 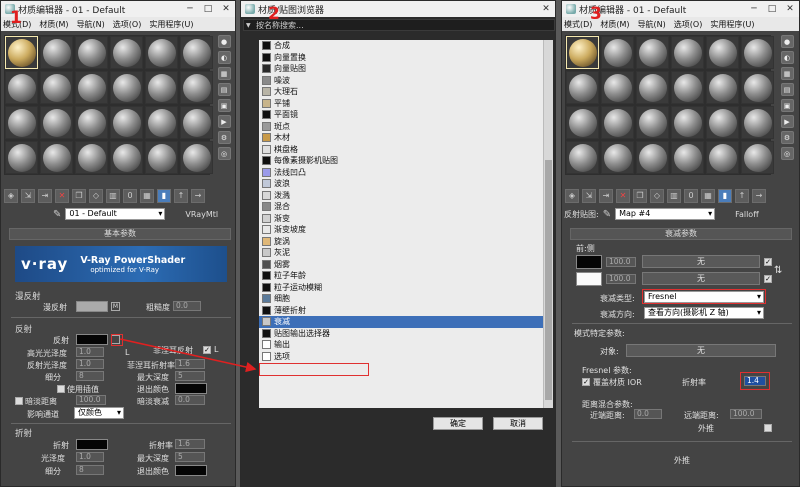 What do you see at coordinates (401, 311) in the screenshot?
I see `map-list-item: 薄壁折射` at bounding box center [401, 311].